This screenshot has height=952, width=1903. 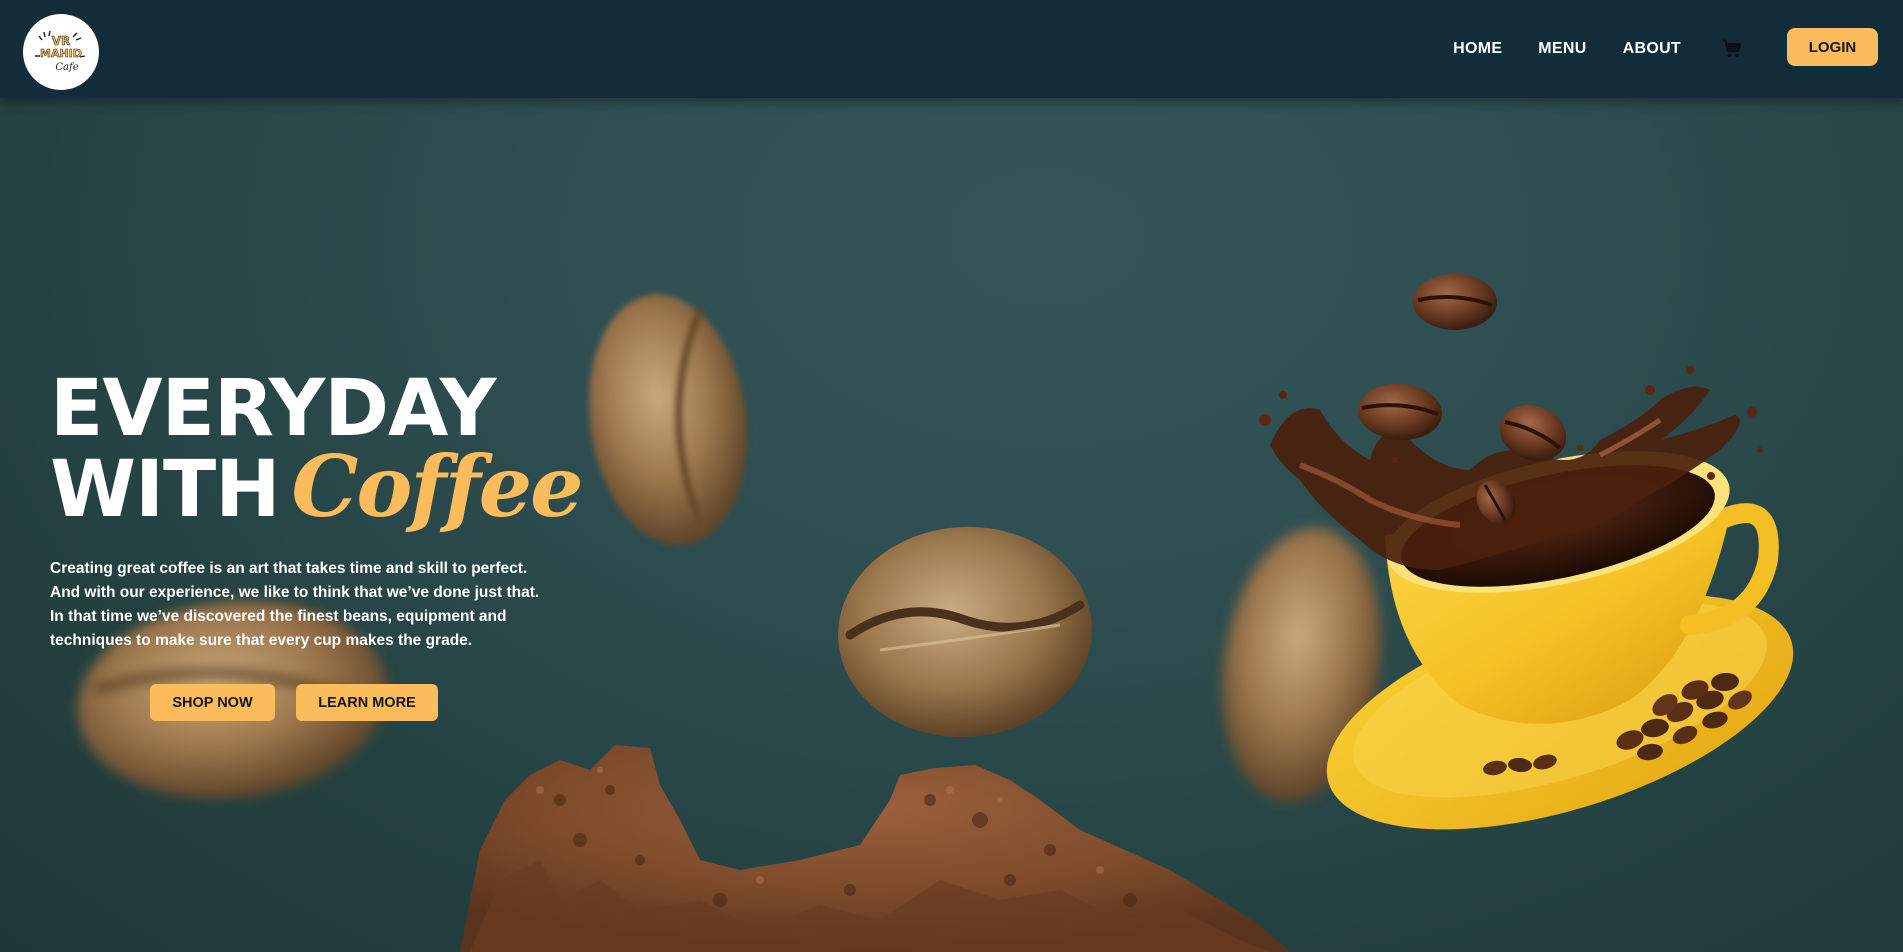 What do you see at coordinates (951, 49) in the screenshot?
I see `top-navbar: VR MAHID Cafe HOME MENU ABOUT LOGIN` at bounding box center [951, 49].